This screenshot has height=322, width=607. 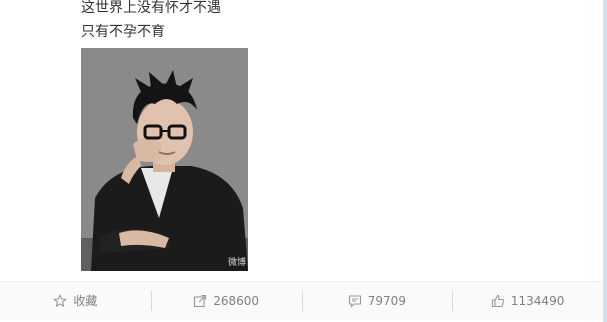 I want to click on star-icon, so click(x=60, y=300).